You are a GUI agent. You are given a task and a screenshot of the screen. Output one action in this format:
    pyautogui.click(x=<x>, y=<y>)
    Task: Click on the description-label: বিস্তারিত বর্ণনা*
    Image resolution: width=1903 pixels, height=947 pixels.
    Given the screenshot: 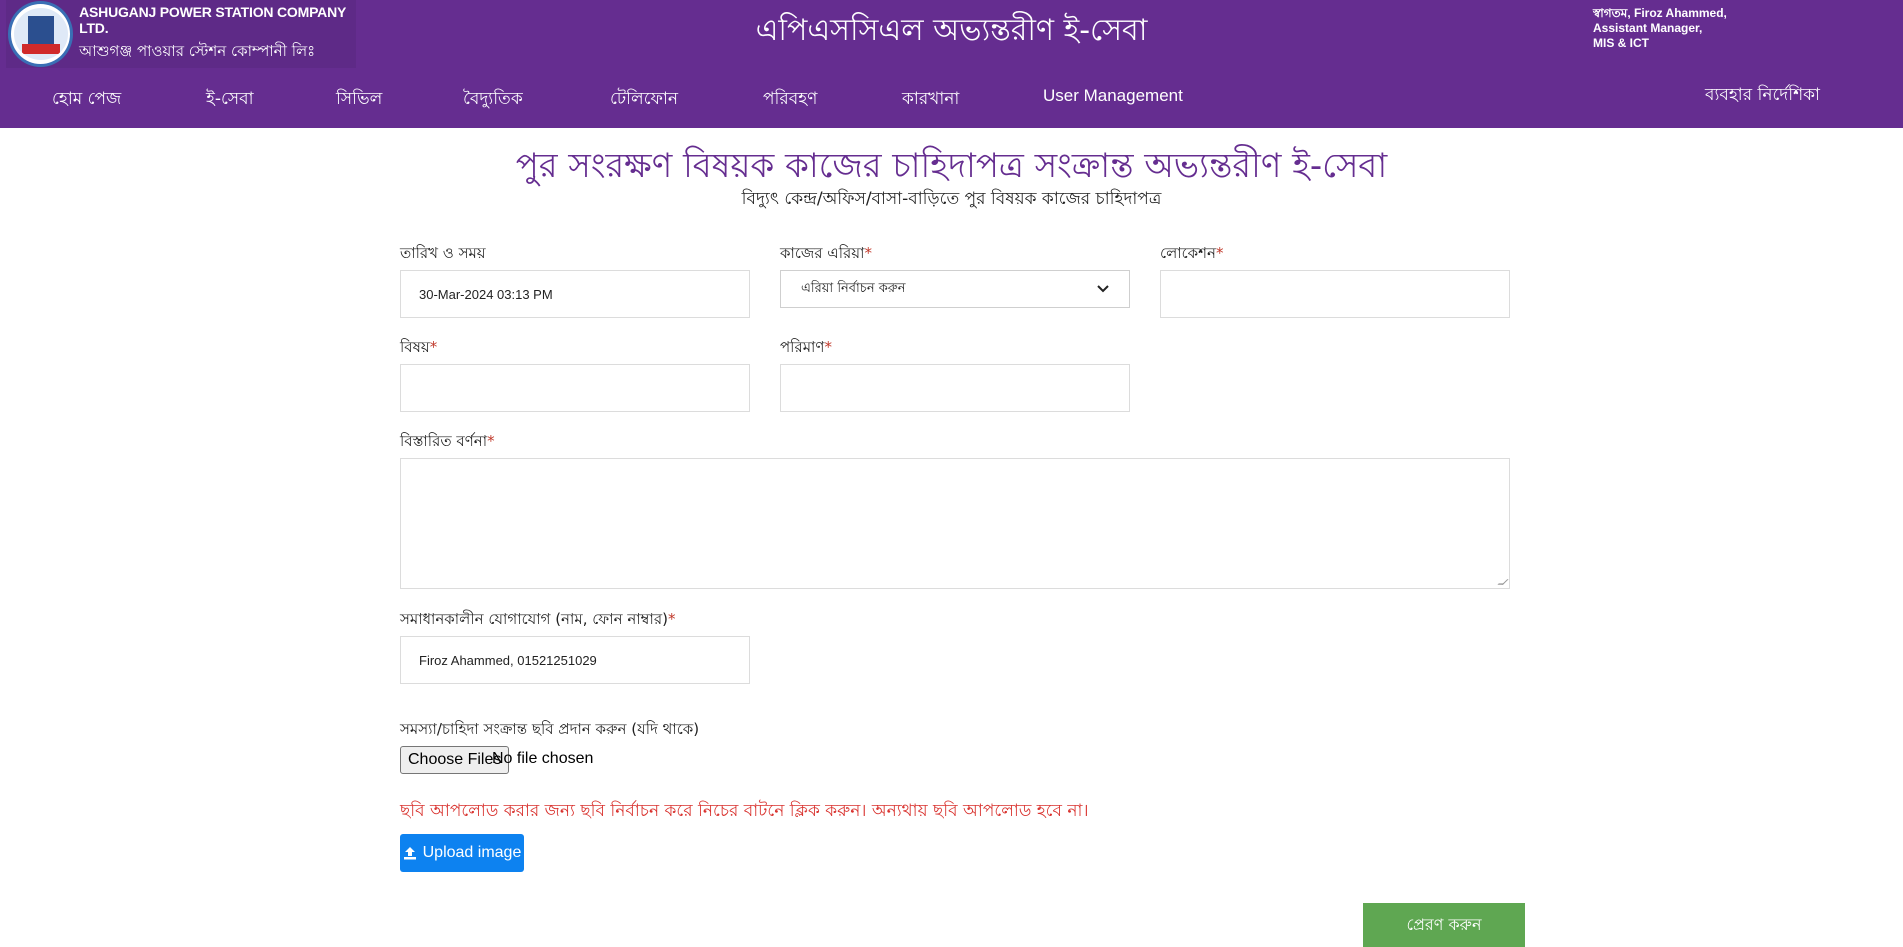 What is the action you would take?
    pyautogui.click(x=447, y=441)
    